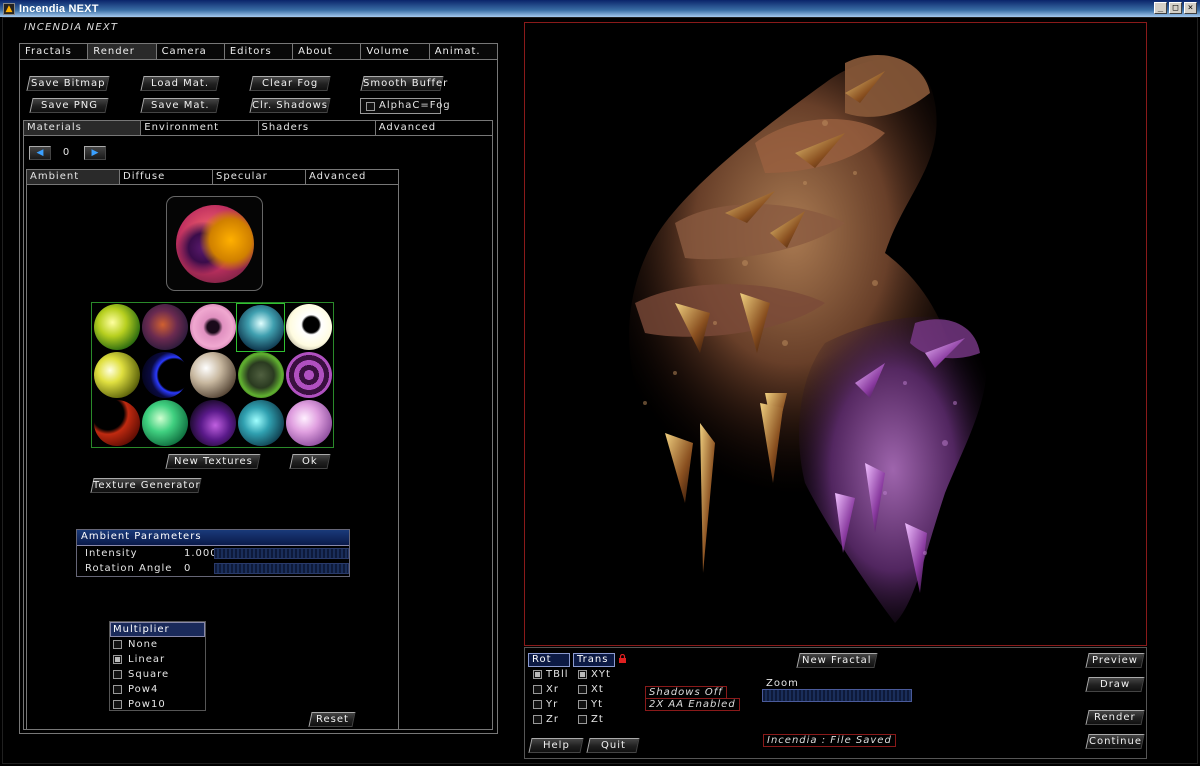  I want to click on render-label: Render, so click(1115, 717).